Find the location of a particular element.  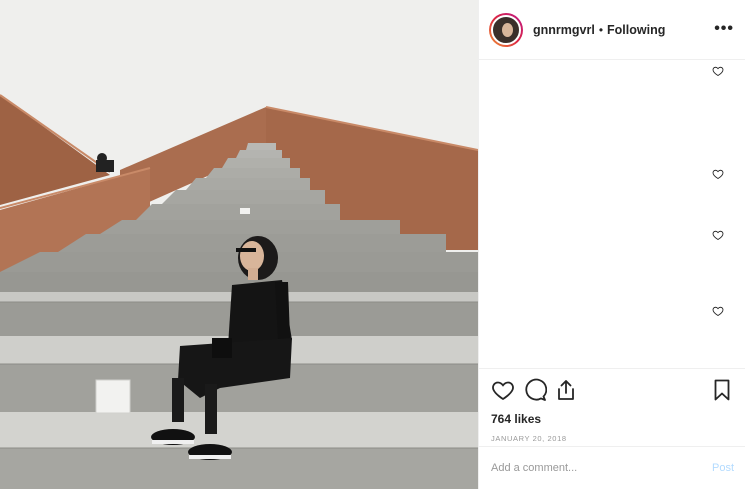

comment-input is located at coordinates (601, 468).